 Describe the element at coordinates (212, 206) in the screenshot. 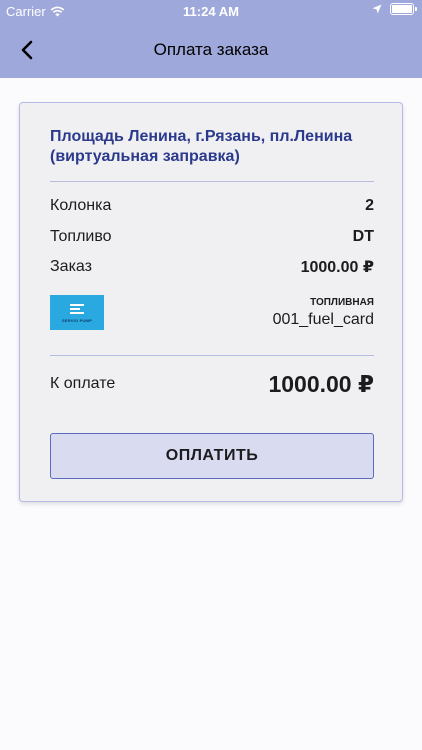

I see `pump-row: Колонка 2` at that location.